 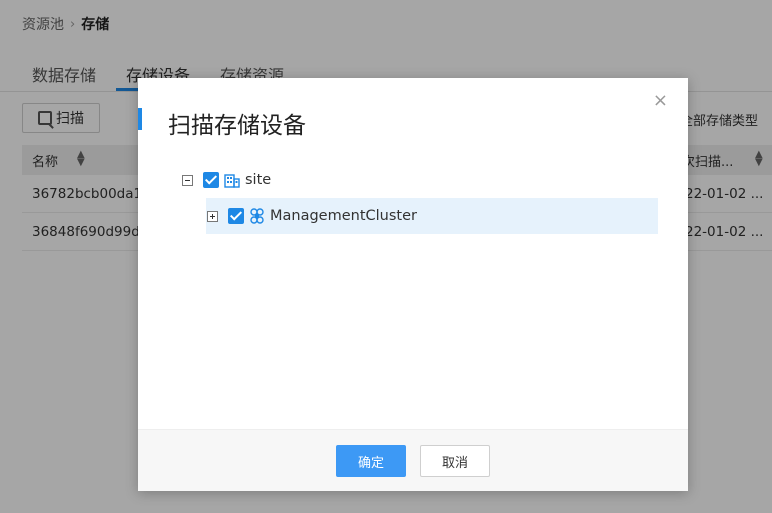 I want to click on cancel-button: 取消, so click(x=455, y=461).